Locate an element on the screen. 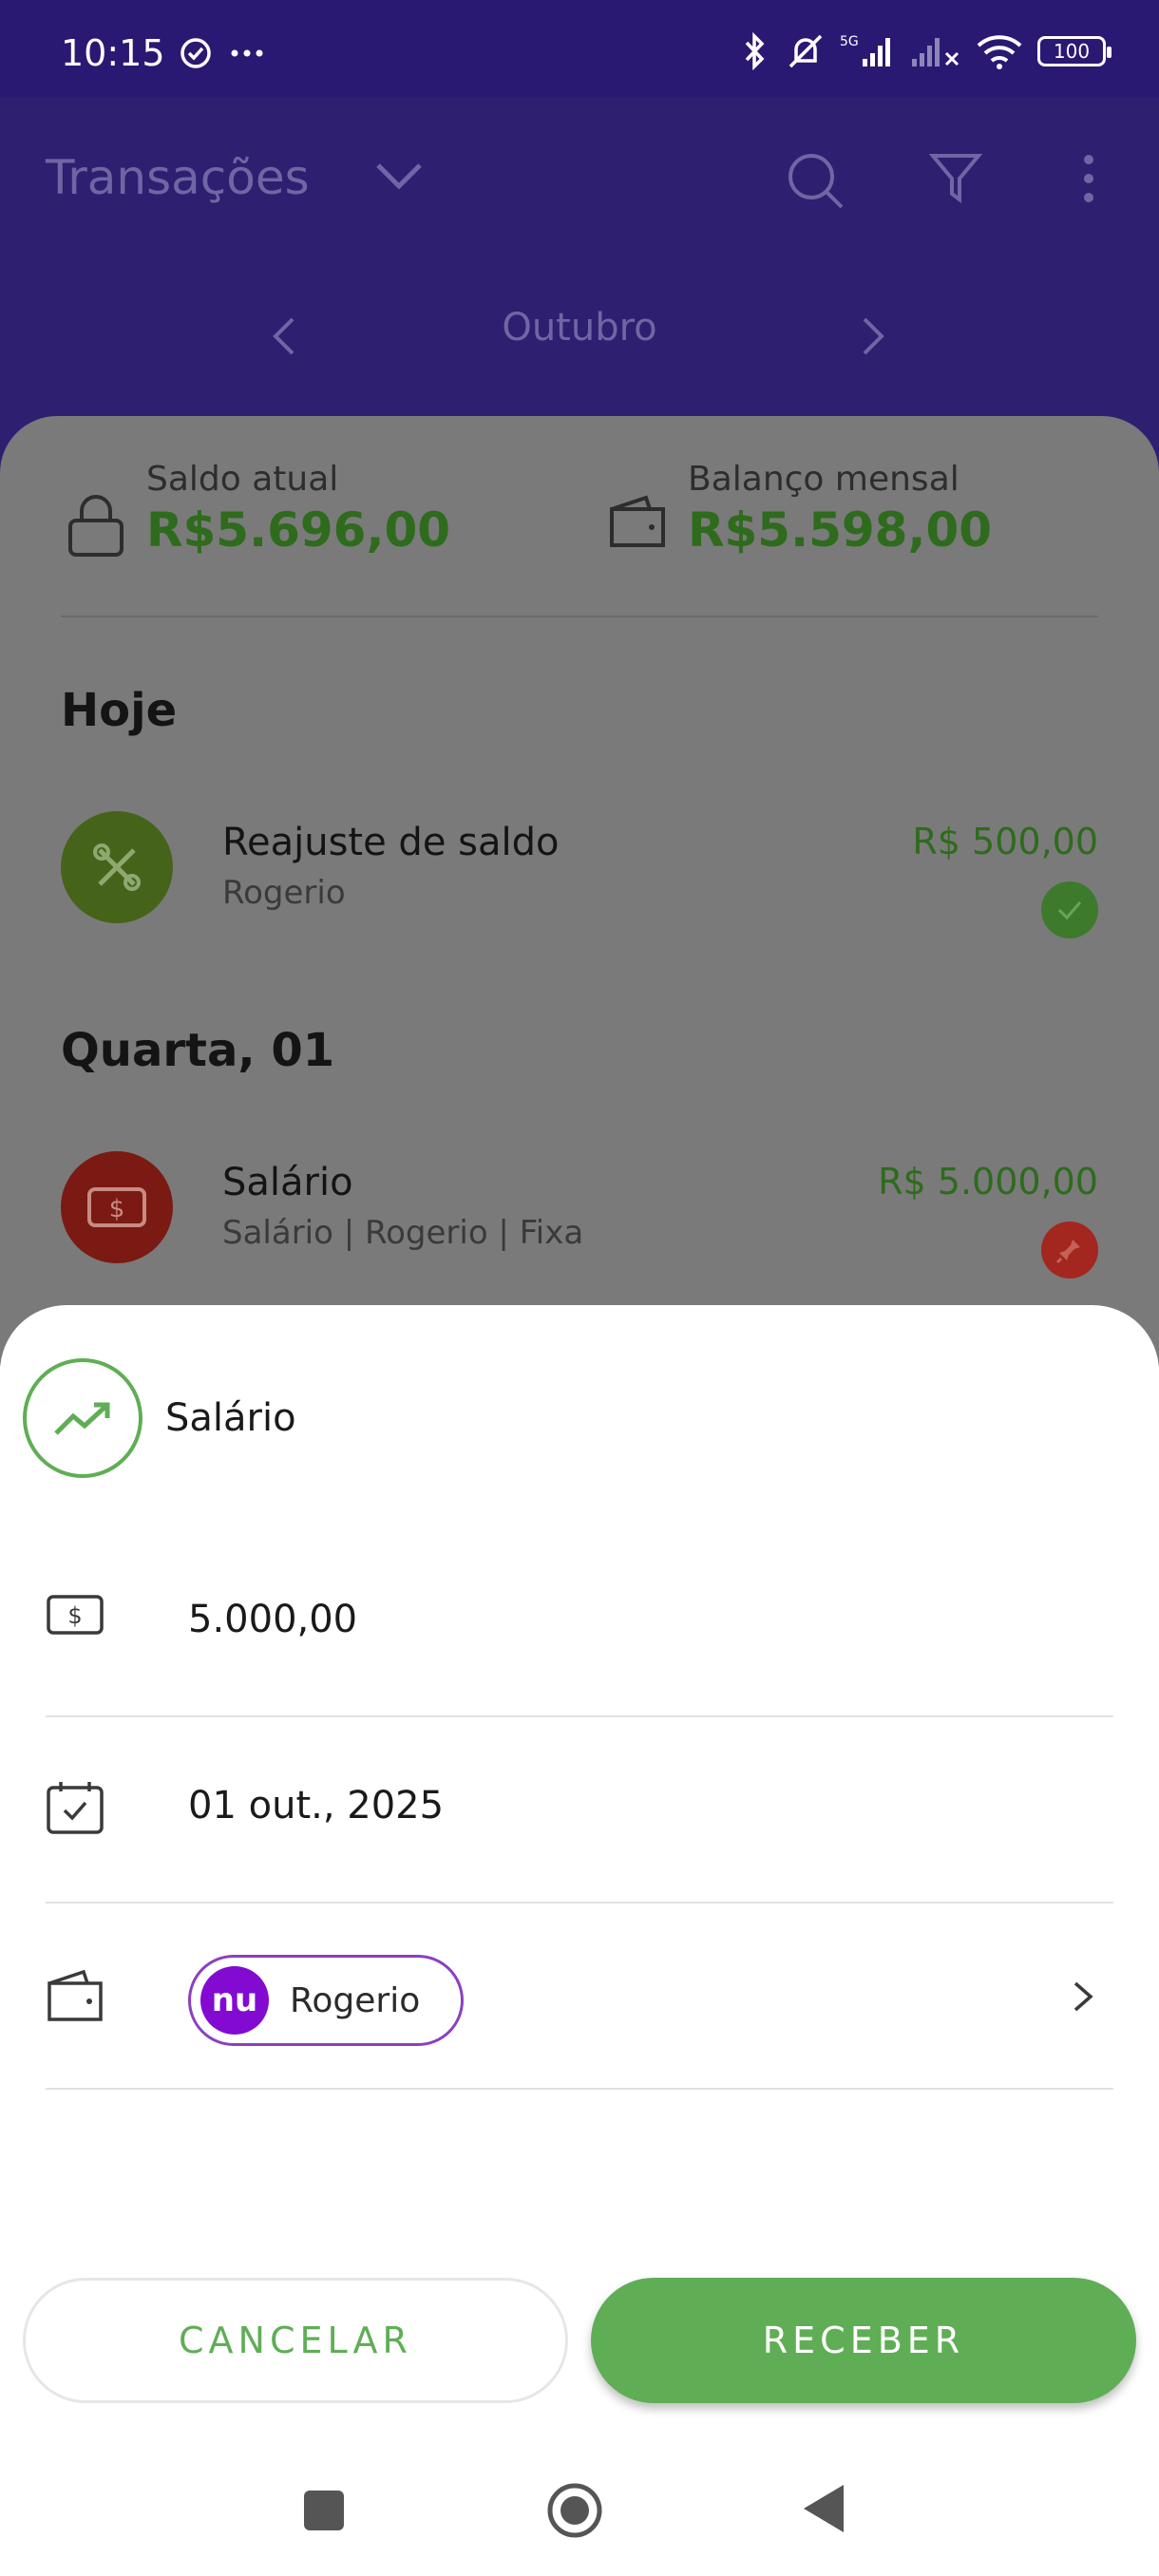 The height and width of the screenshot is (2576, 1159). signal-5g-icon: 5G is located at coordinates (865, 50).